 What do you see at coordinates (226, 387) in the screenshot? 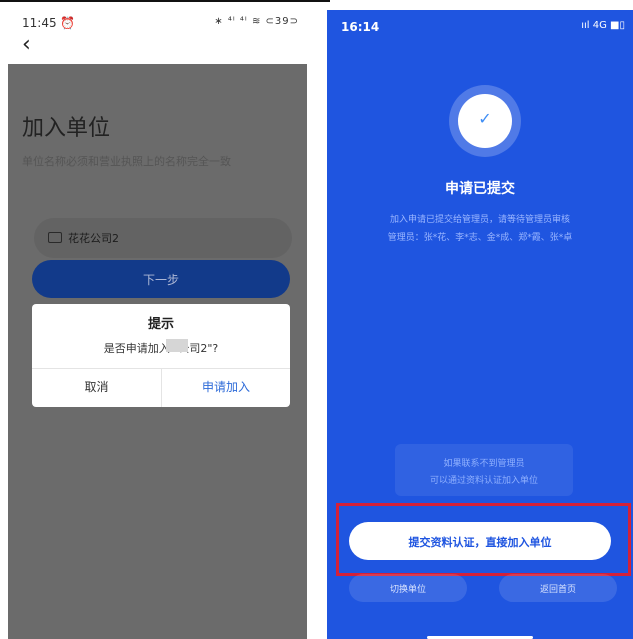
I see `dialog-apply-join-button: 申请加入` at bounding box center [226, 387].